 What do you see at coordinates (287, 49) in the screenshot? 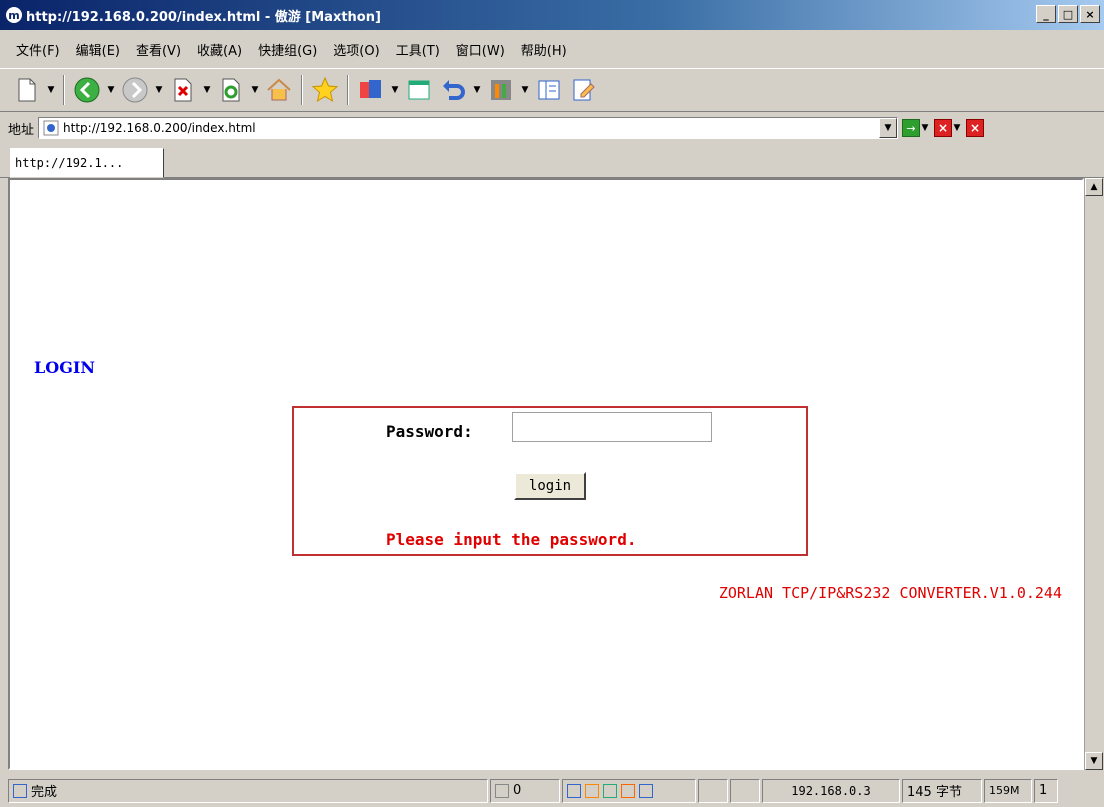
I see `menu-groups: 快捷组(G)` at bounding box center [287, 49].